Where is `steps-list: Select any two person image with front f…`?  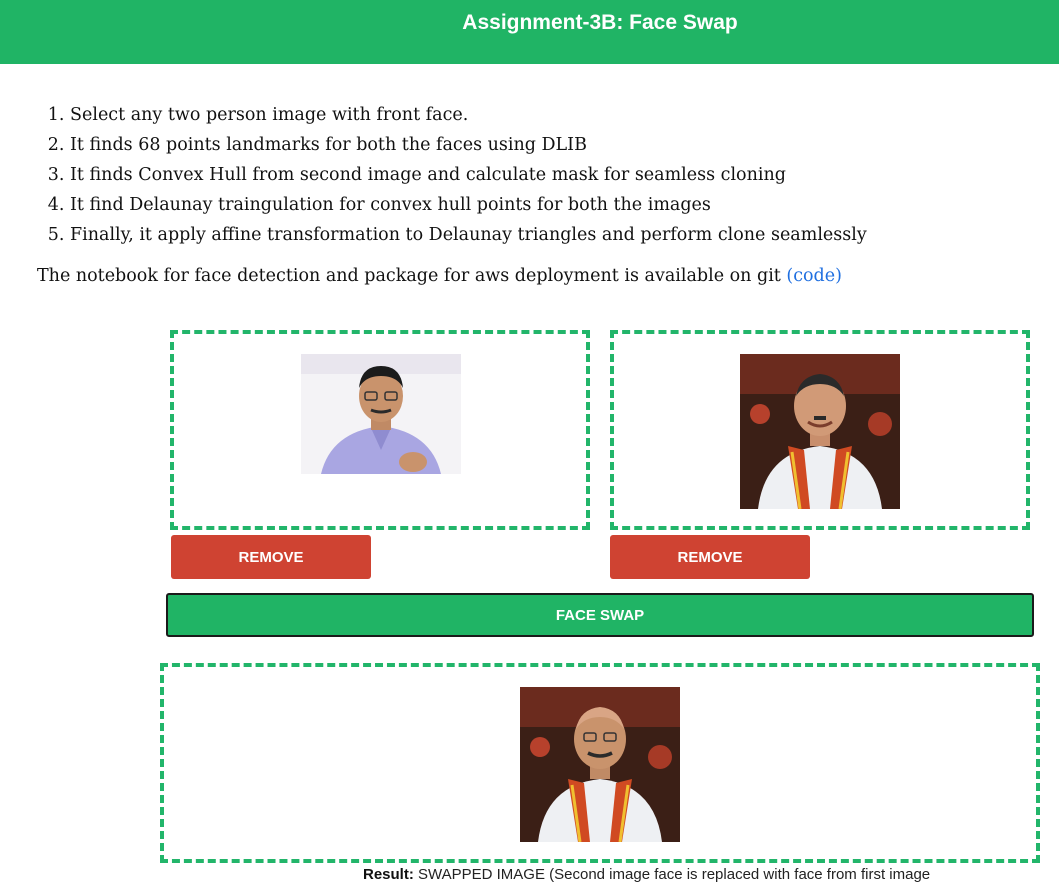
steps-list: Select any two person image with front f… is located at coordinates (453, 175).